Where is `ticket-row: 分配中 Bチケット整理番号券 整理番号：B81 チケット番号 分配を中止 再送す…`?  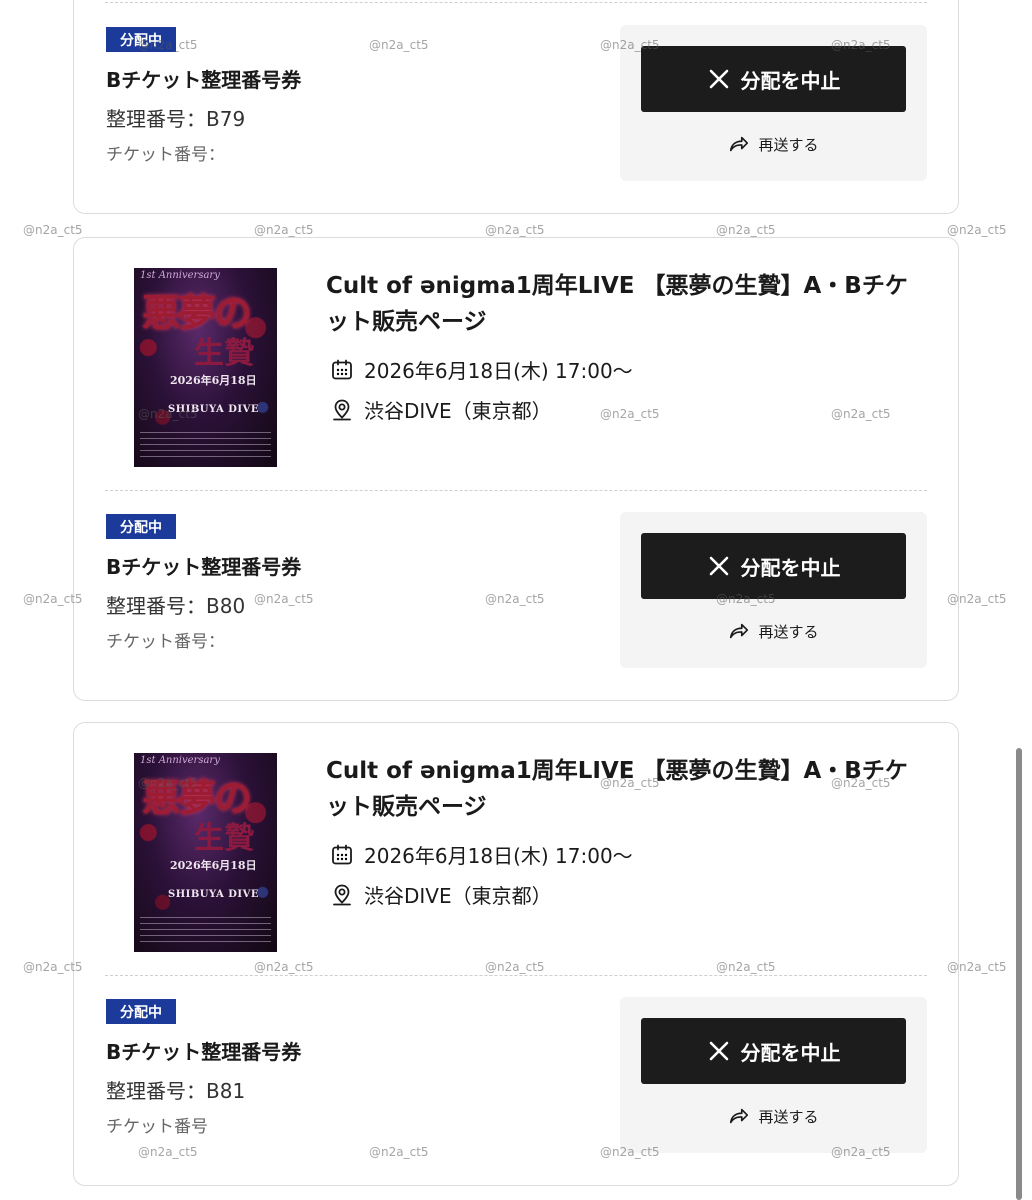
ticket-row: 分配中 Bチケット整理番号券 整理番号：B81 チケット番号 分配を中止 再送す… is located at coordinates (516, 1088).